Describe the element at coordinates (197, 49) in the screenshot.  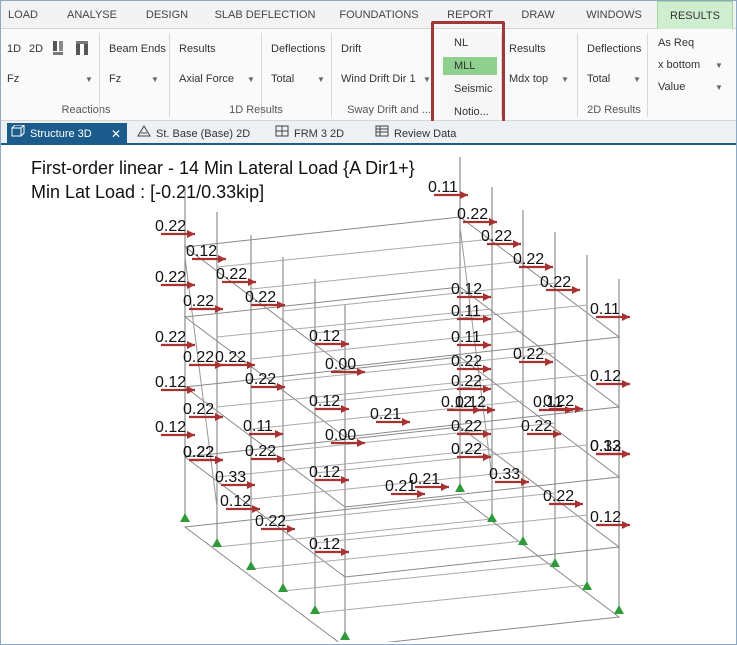
I see `results-1d-button: Results` at that location.